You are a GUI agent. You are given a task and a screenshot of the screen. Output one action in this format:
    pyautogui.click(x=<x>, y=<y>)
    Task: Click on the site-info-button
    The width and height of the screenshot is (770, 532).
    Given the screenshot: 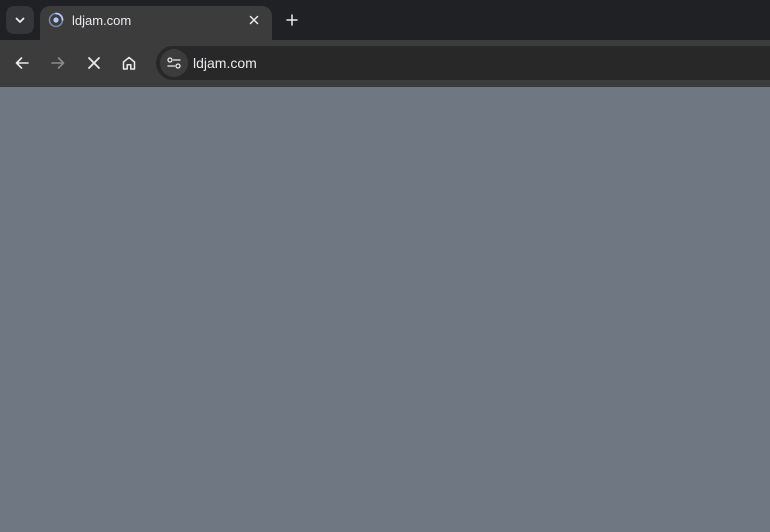 What is the action you would take?
    pyautogui.click(x=174, y=63)
    